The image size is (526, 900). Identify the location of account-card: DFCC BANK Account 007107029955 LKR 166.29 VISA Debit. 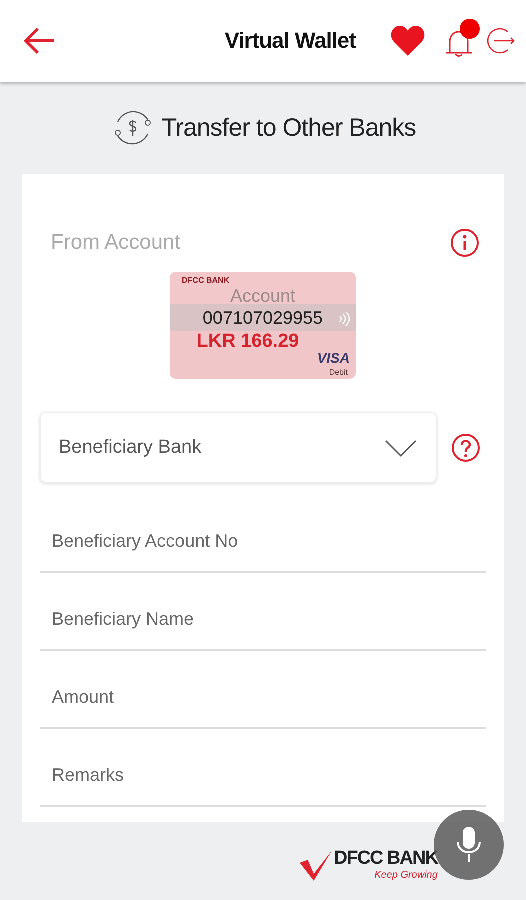
(263, 325).